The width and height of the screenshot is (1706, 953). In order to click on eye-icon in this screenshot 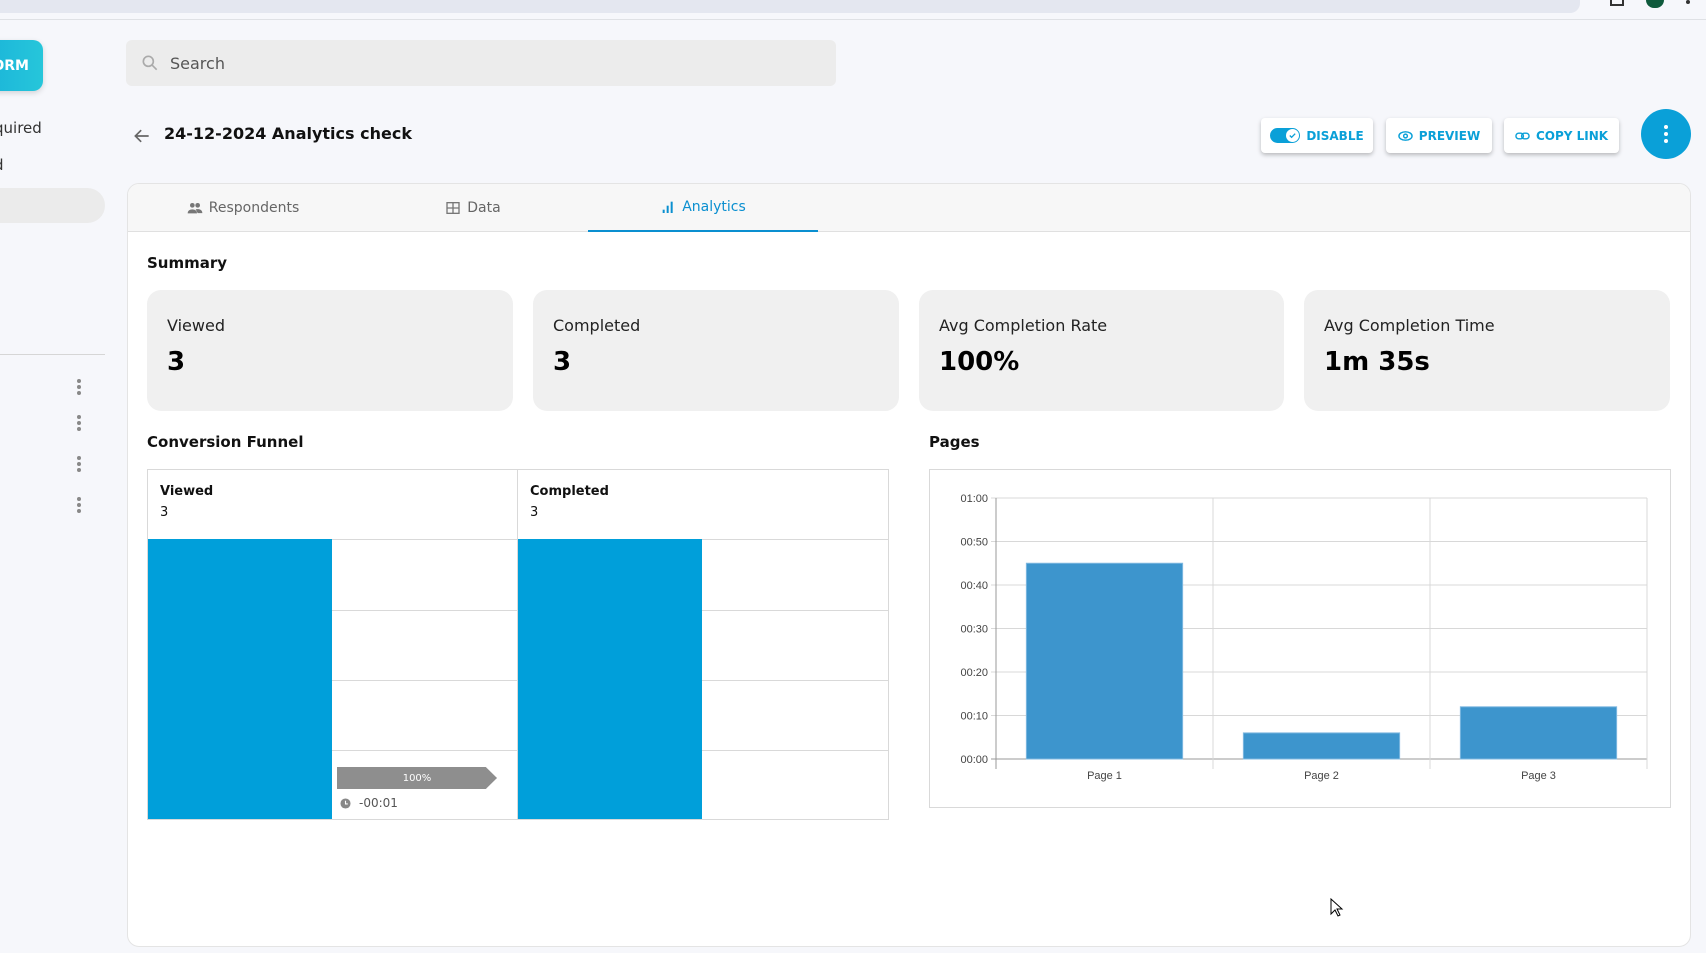, I will do `click(1405, 135)`.